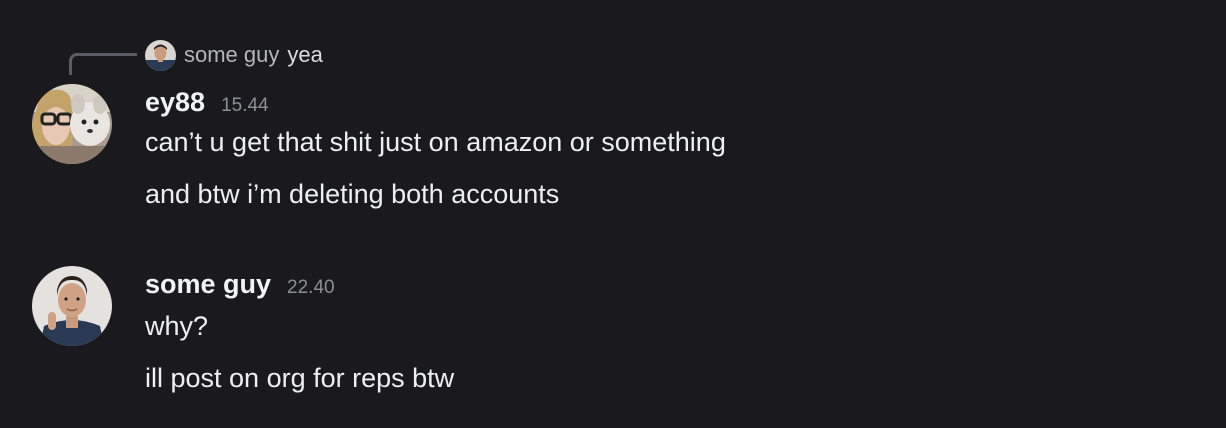 The image size is (1226, 428). What do you see at coordinates (103, 64) in the screenshot?
I see `reply-connector` at bounding box center [103, 64].